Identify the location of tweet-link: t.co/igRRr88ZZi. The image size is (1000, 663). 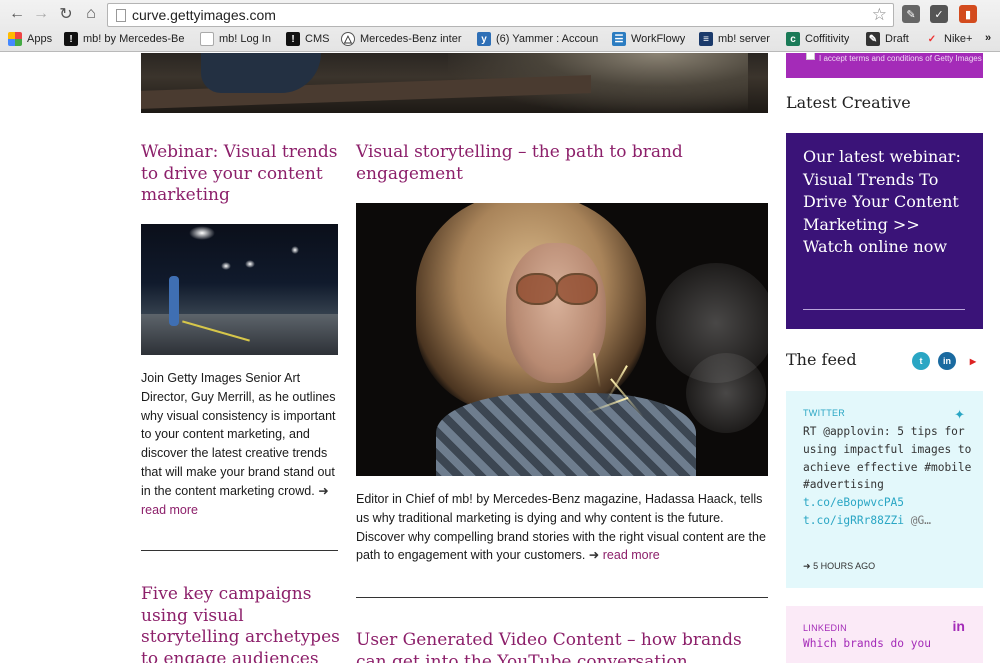
(853, 520).